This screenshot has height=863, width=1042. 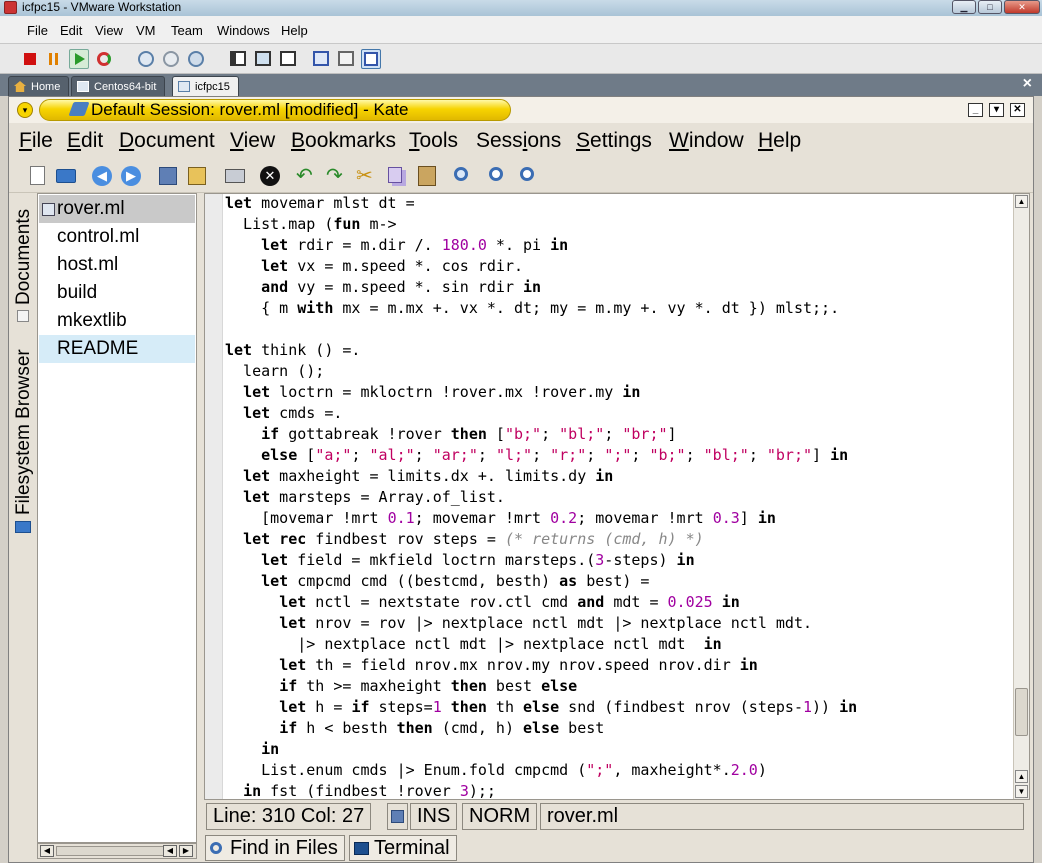 What do you see at coordinates (975, 110) in the screenshot?
I see `kate-minimize-button: _` at bounding box center [975, 110].